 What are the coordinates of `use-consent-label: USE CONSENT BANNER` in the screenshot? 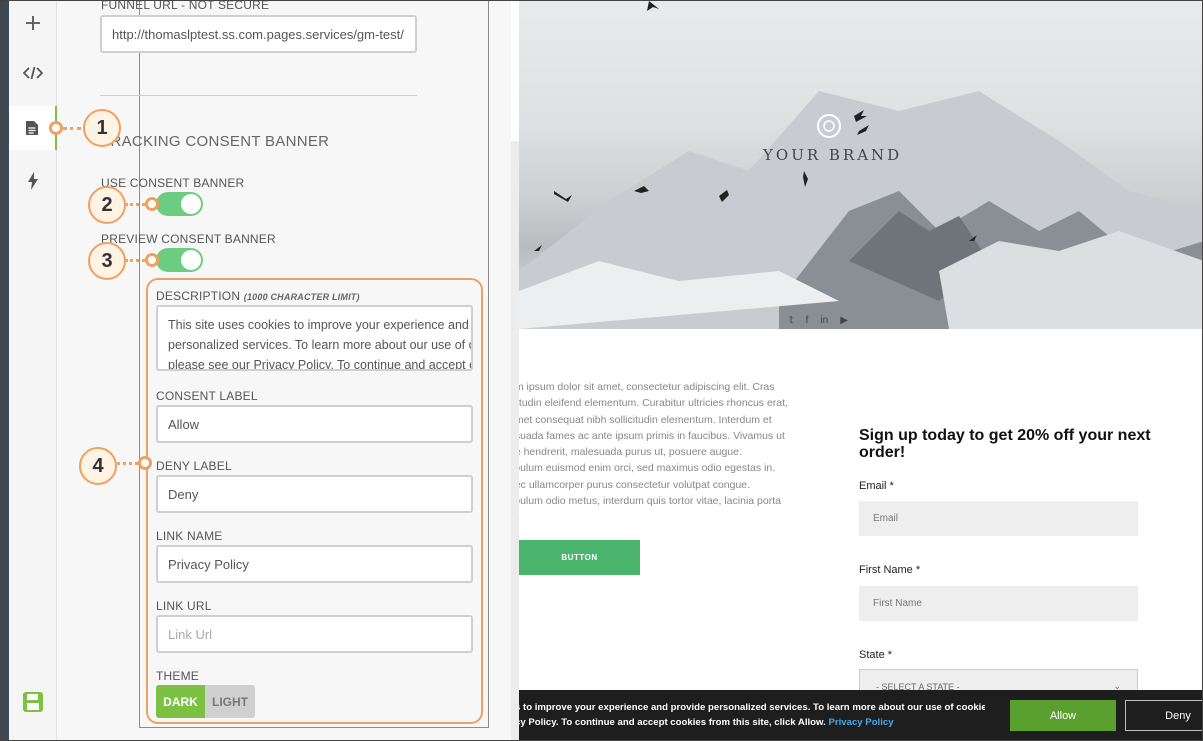 It's located at (173, 183).